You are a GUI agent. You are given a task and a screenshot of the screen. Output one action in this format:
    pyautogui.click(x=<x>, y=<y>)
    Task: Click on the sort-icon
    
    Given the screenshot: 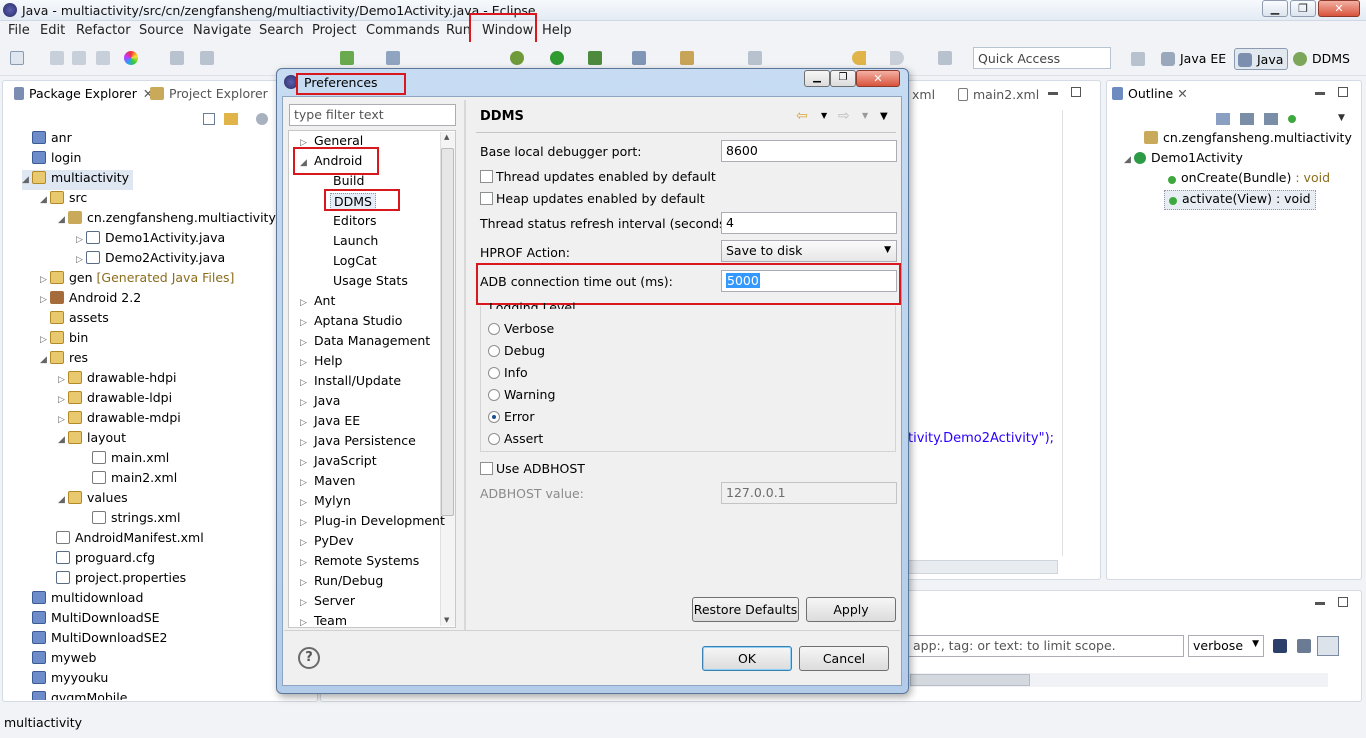 What is the action you would take?
    pyautogui.click(x=1223, y=119)
    